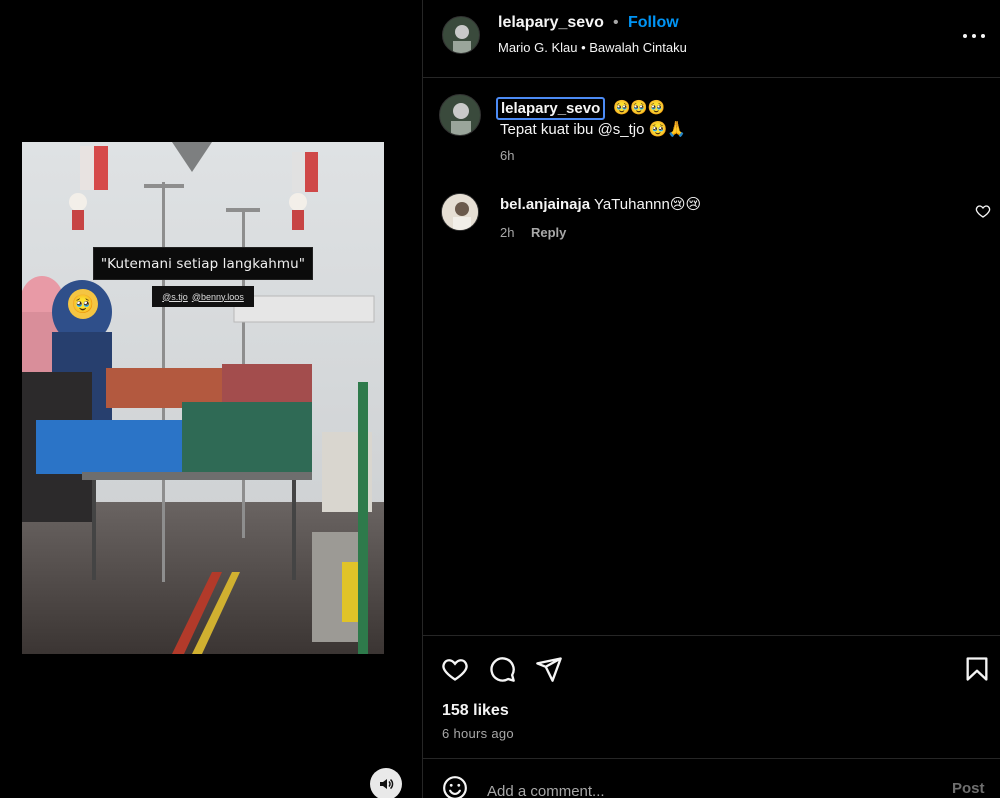  What do you see at coordinates (507, 155) in the screenshot?
I see `comment-time: 6h` at bounding box center [507, 155].